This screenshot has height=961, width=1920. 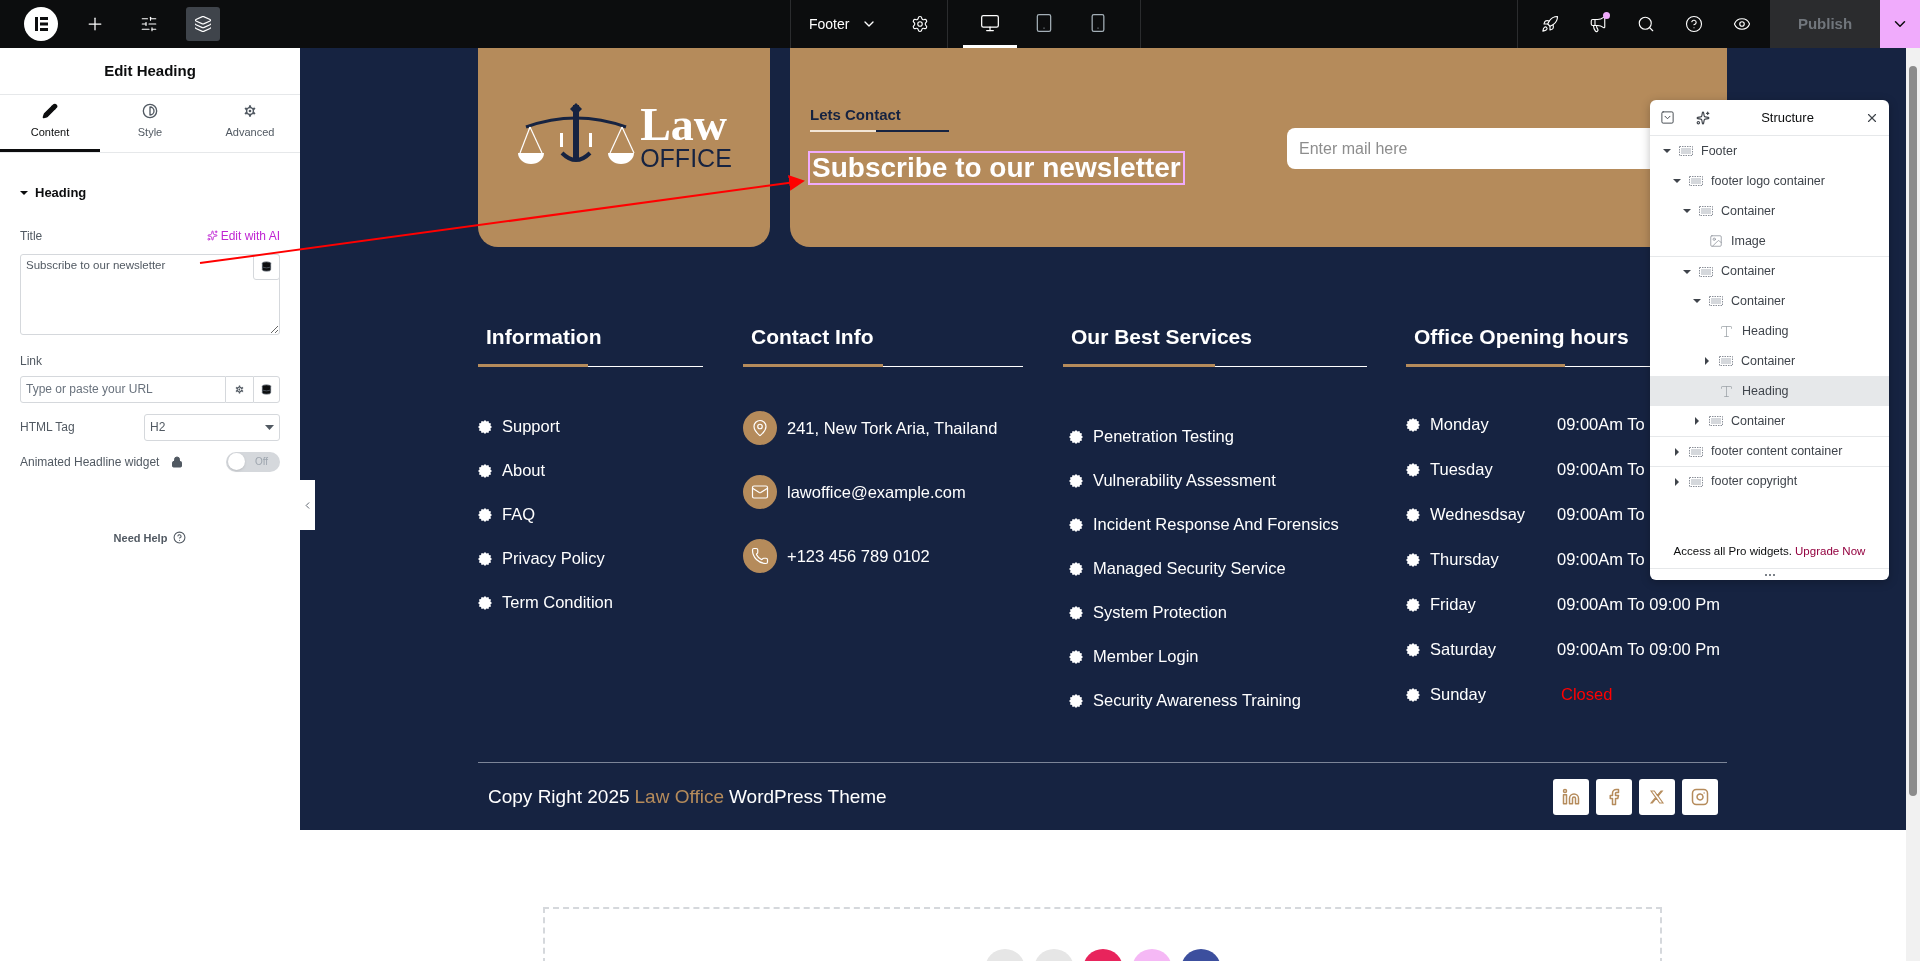 I want to click on column-heading: Information, so click(x=544, y=337).